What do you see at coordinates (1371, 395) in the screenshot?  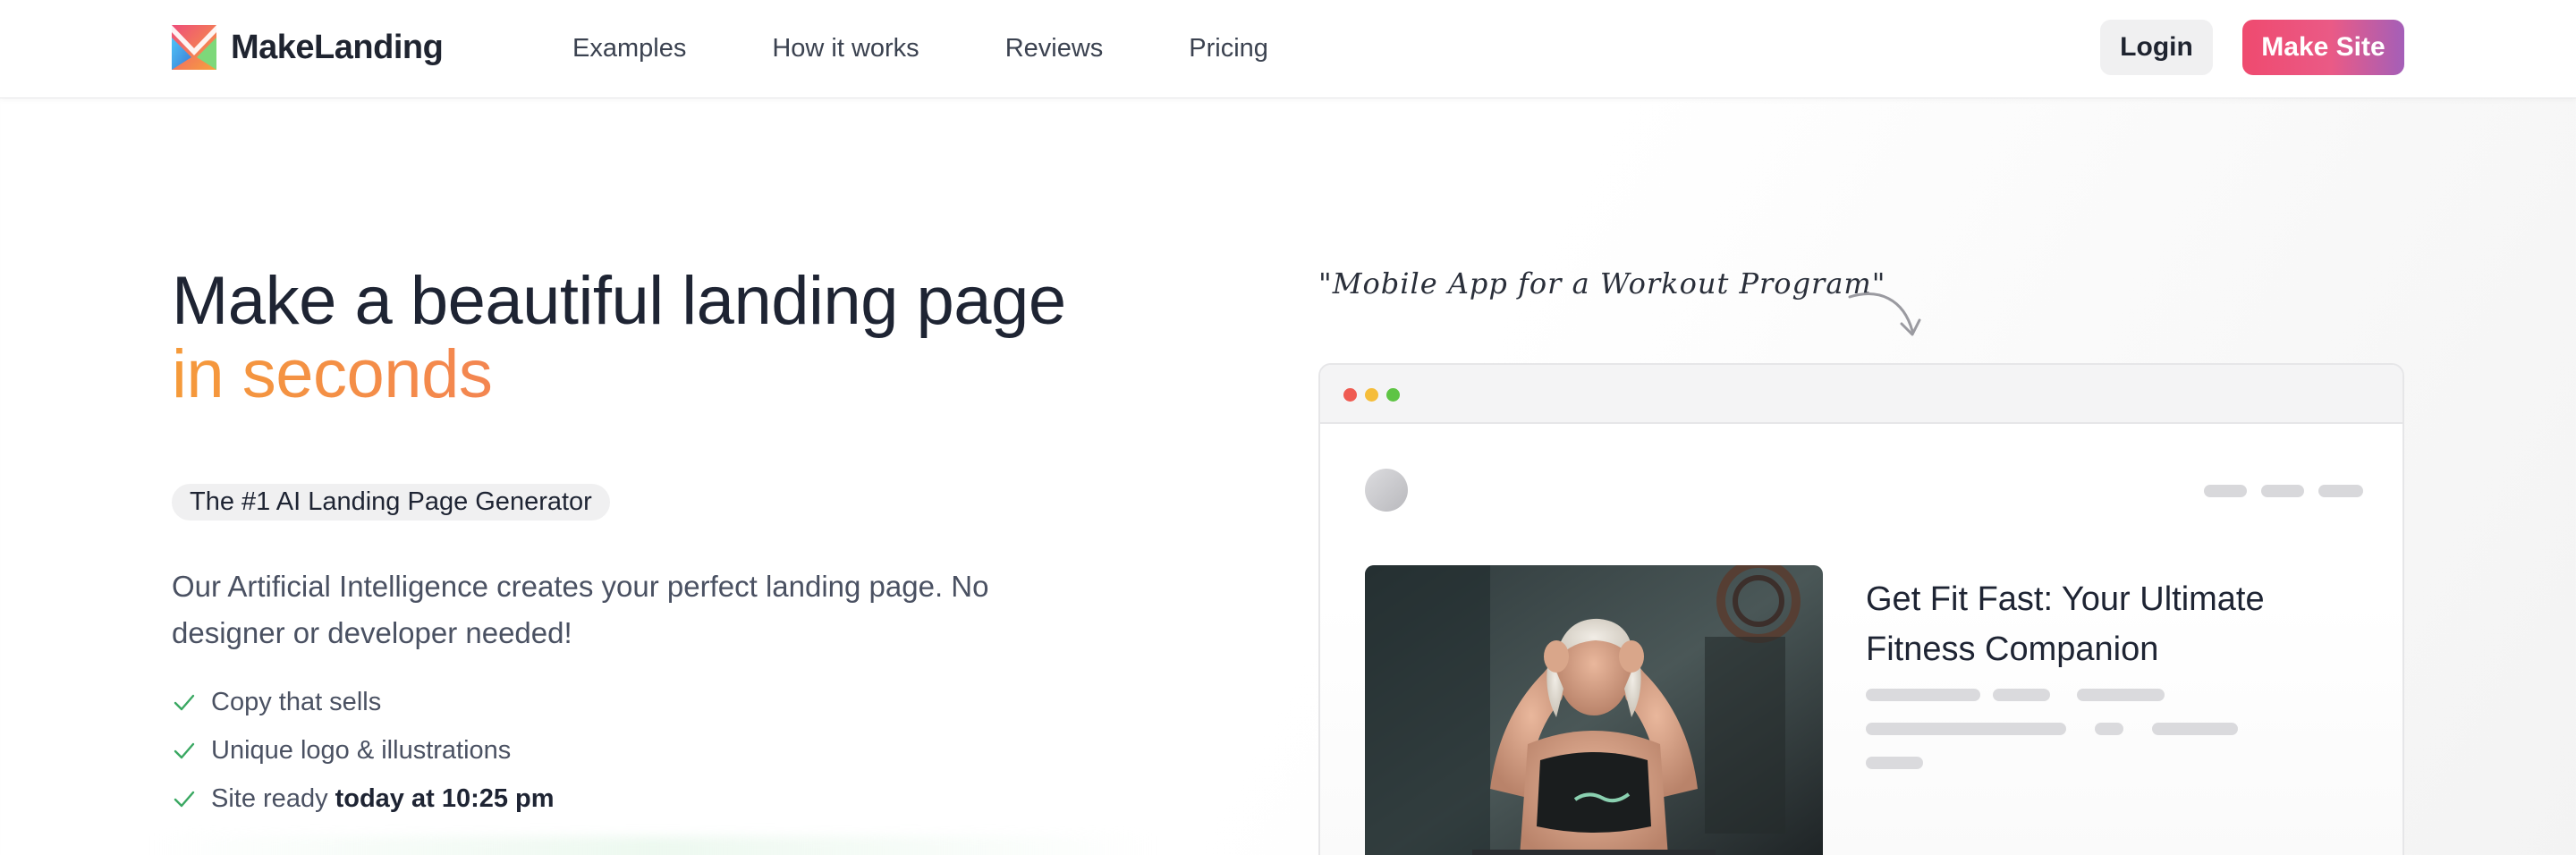 I see `window-minimize-dot` at bounding box center [1371, 395].